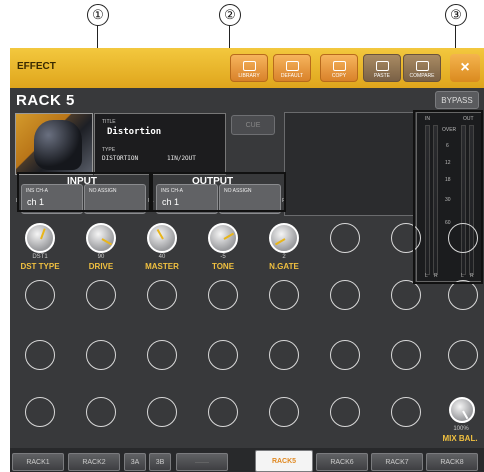  Describe the element at coordinates (101, 238) in the screenshot. I see `knob-drive` at that location.